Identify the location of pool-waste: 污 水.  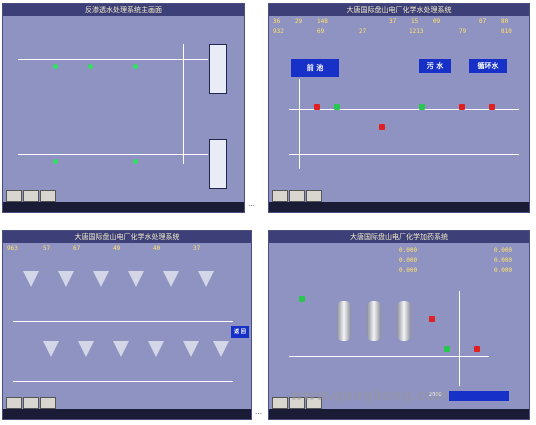
(435, 66).